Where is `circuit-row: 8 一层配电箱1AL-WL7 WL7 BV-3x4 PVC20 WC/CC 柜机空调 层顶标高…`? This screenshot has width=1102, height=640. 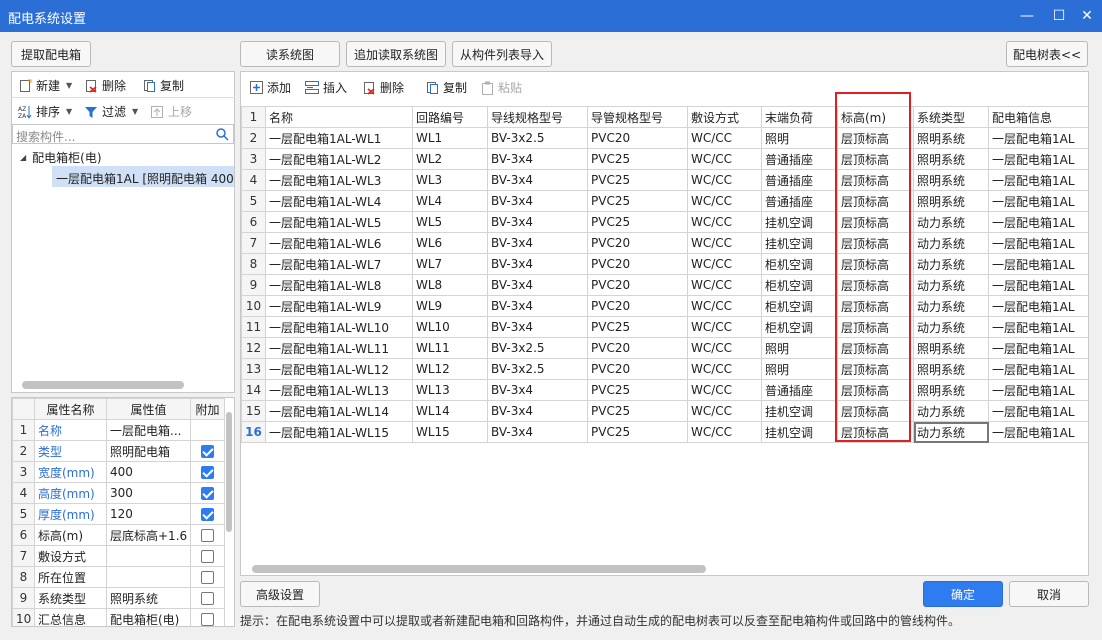
circuit-row: 8 一层配电箱1AL-WL7 WL7 BV-3x4 PVC20 WC/CC 柜机空调 层顶标高… is located at coordinates (664, 264).